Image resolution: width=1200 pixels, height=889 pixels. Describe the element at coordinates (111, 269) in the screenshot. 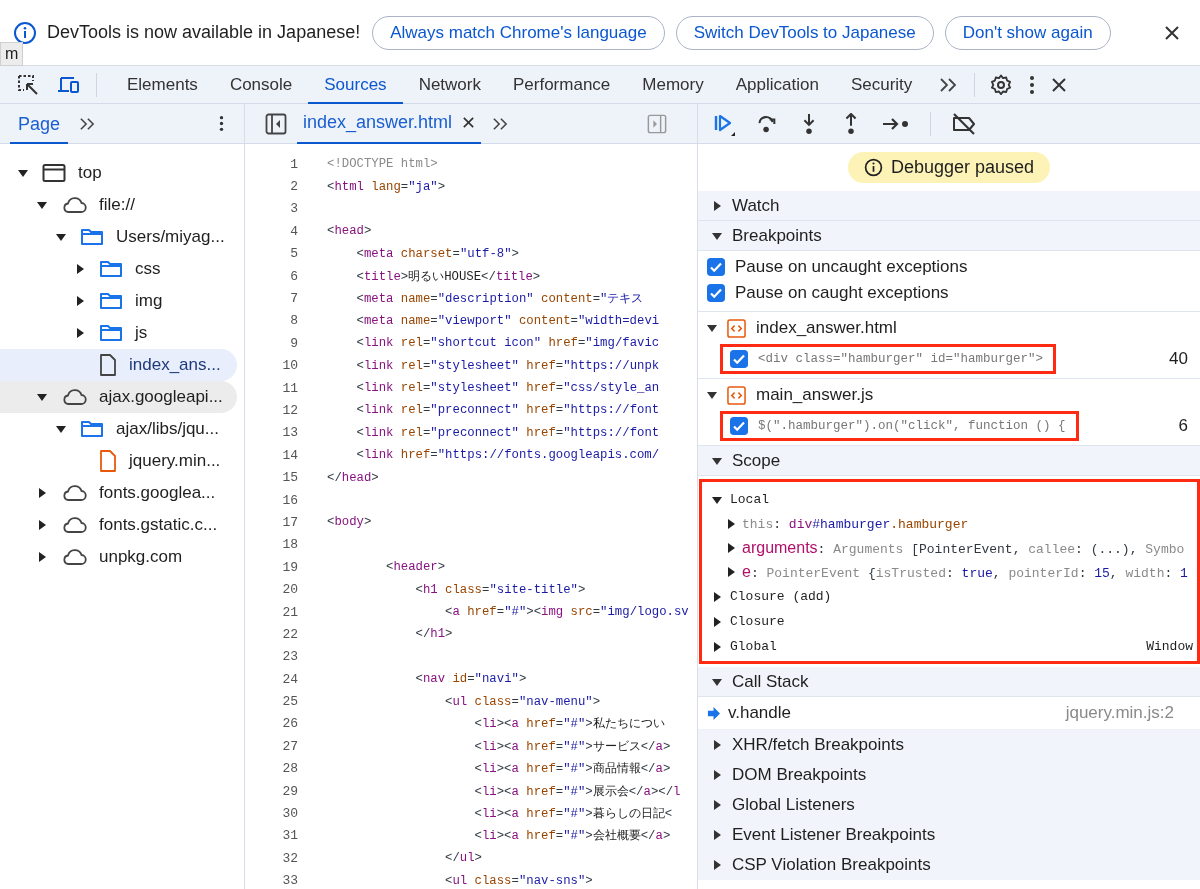

I see `folder-icon` at that location.